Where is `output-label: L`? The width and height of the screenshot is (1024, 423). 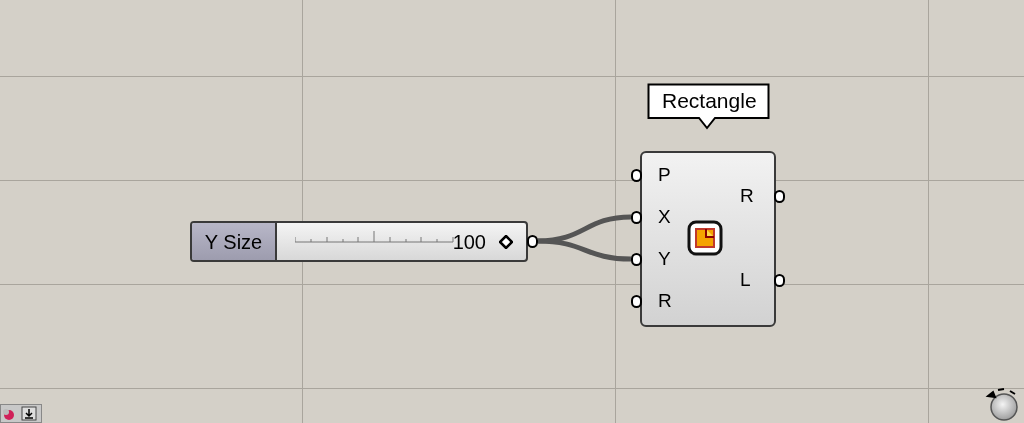
output-label: L is located at coordinates (745, 280).